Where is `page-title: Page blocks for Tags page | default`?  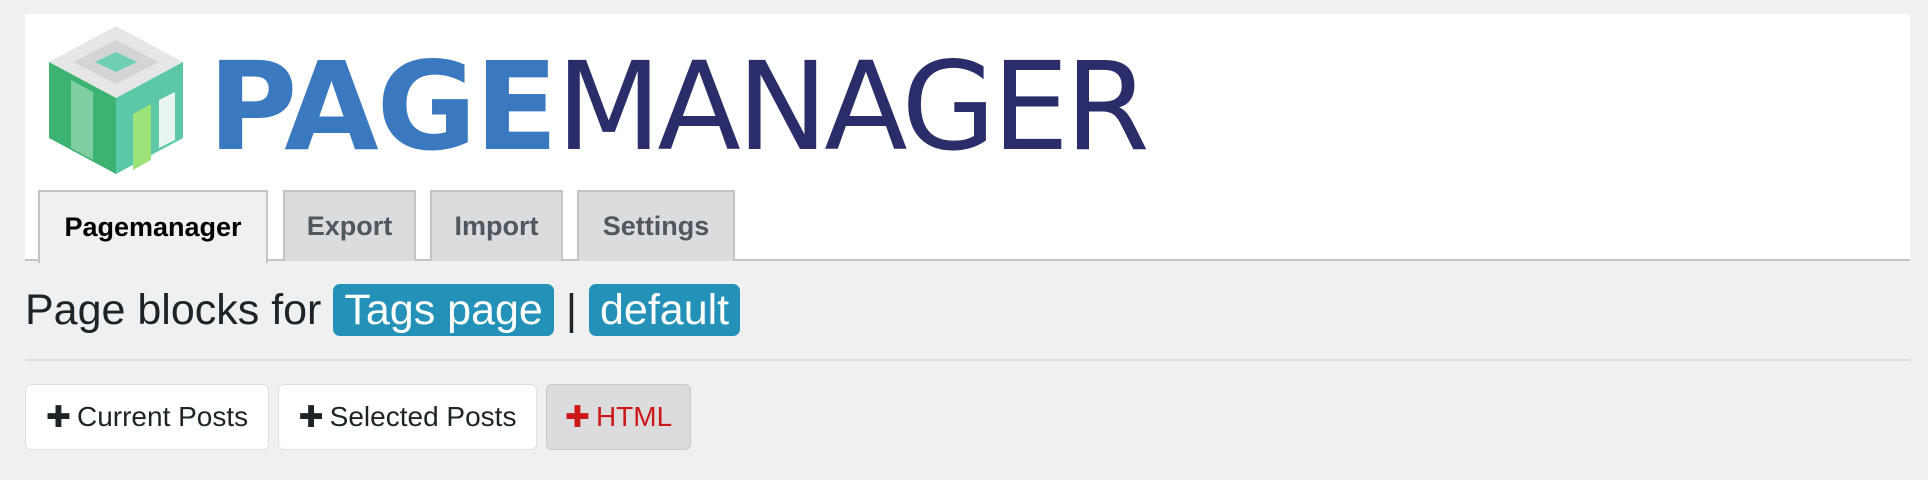 page-title: Page blocks for Tags page | default is located at coordinates (383, 310).